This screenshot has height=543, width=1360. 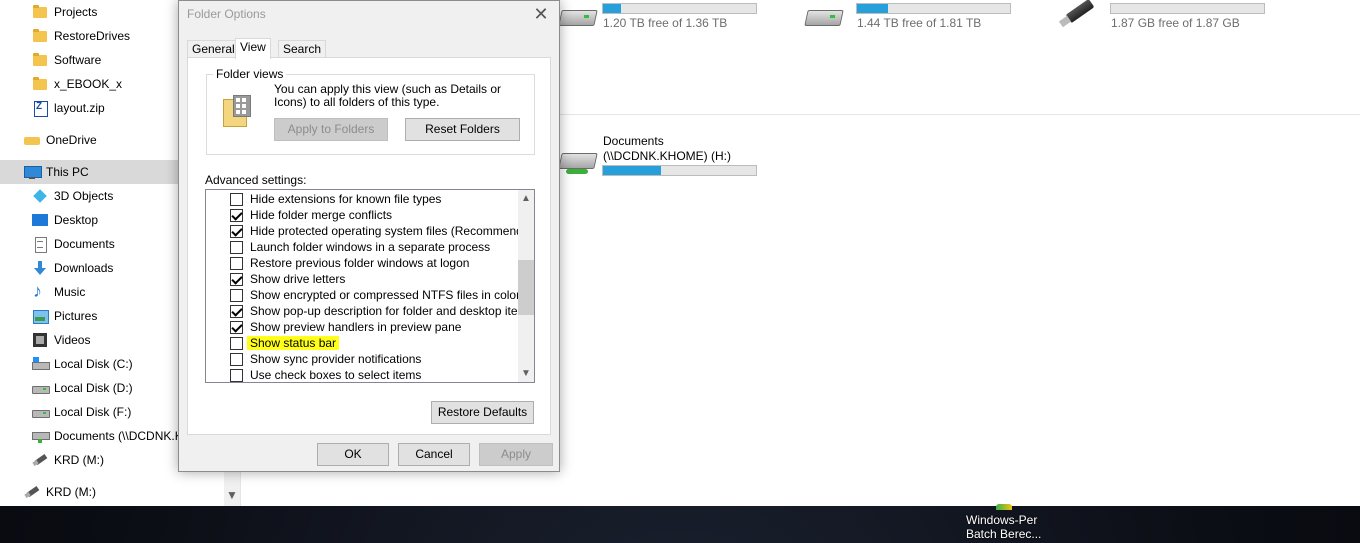 What do you see at coordinates (72, 340) in the screenshot?
I see `nav-item-label: Videos` at bounding box center [72, 340].